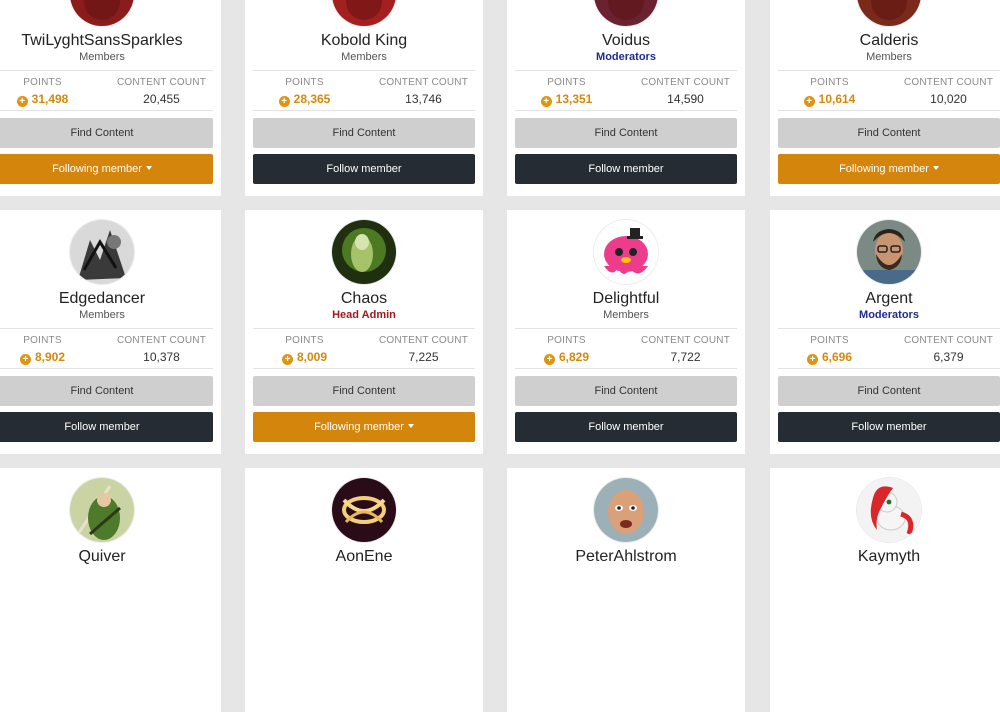 The width and height of the screenshot is (1000, 712). What do you see at coordinates (626, 590) in the screenshot?
I see `member-card: PeterAhlstrom` at bounding box center [626, 590].